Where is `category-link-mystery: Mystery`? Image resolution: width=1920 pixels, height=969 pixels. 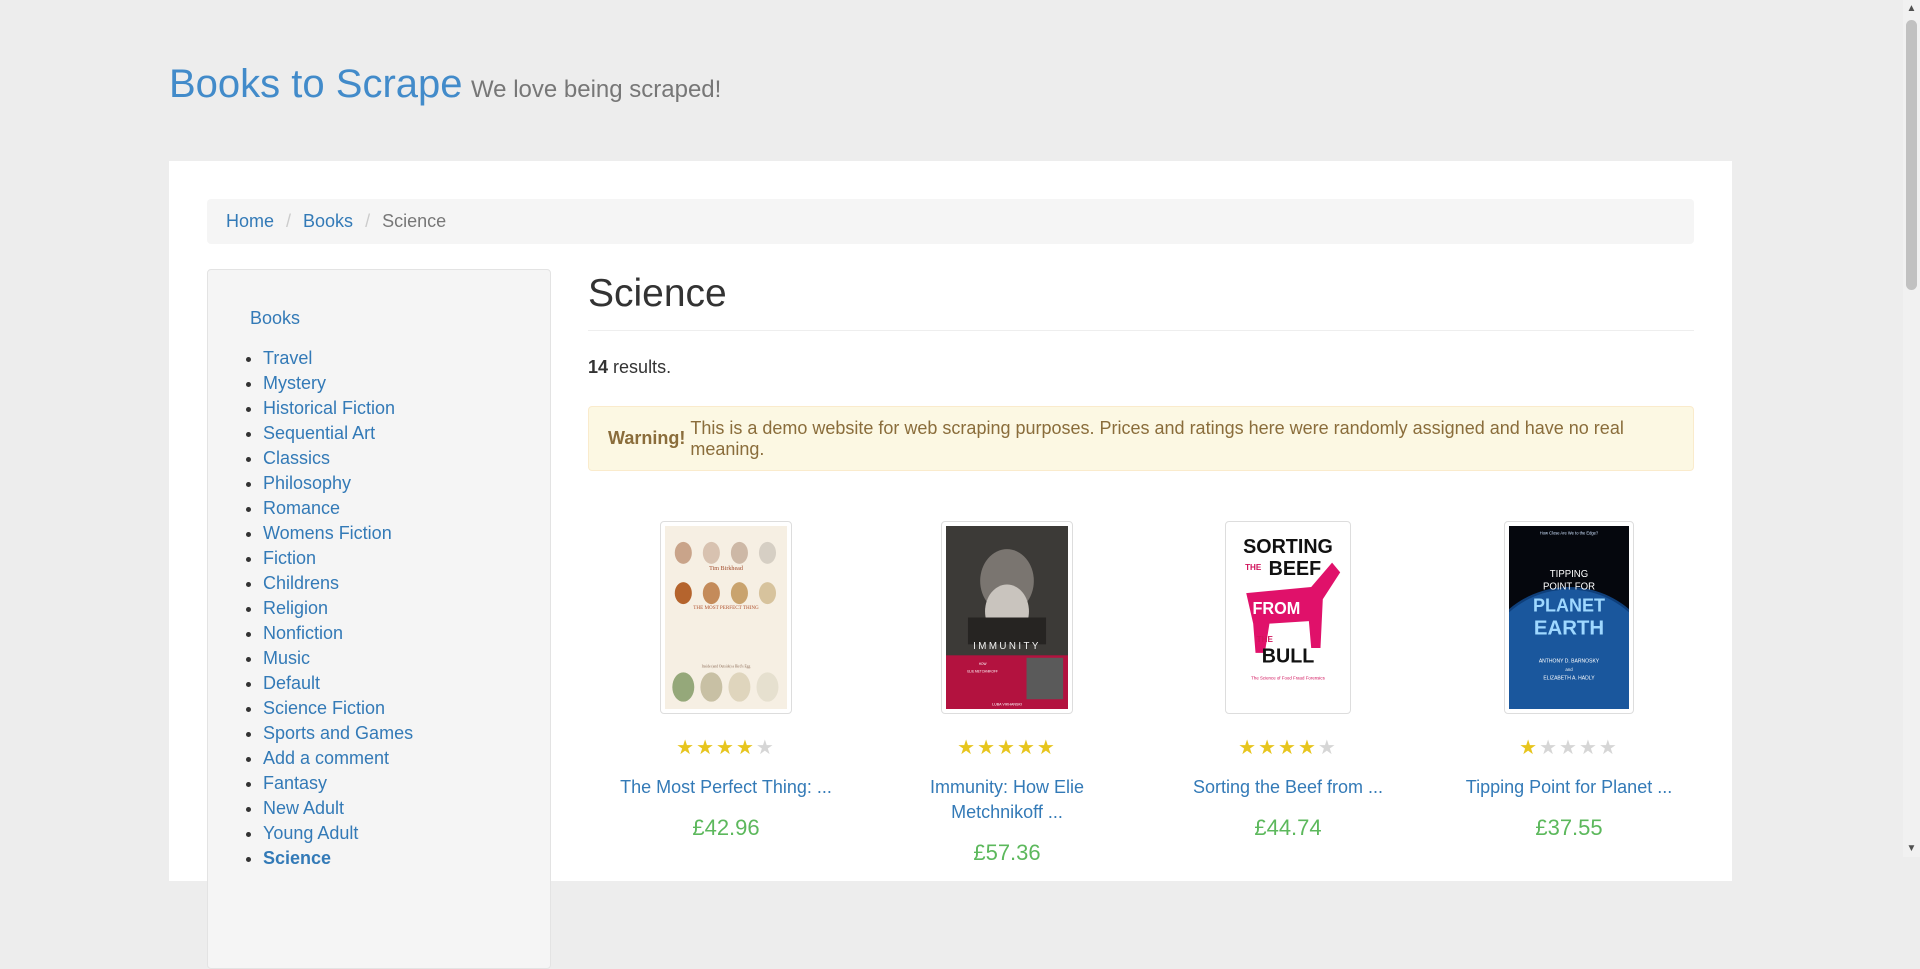 category-link-mystery: Mystery is located at coordinates (294, 383).